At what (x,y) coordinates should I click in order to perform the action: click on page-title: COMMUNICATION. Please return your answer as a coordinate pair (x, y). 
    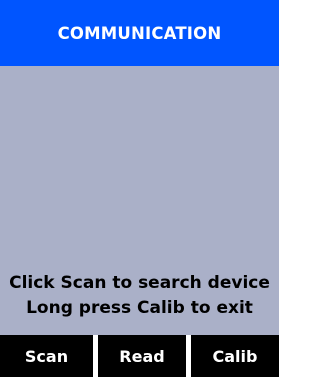
    Looking at the image, I should click on (139, 33).